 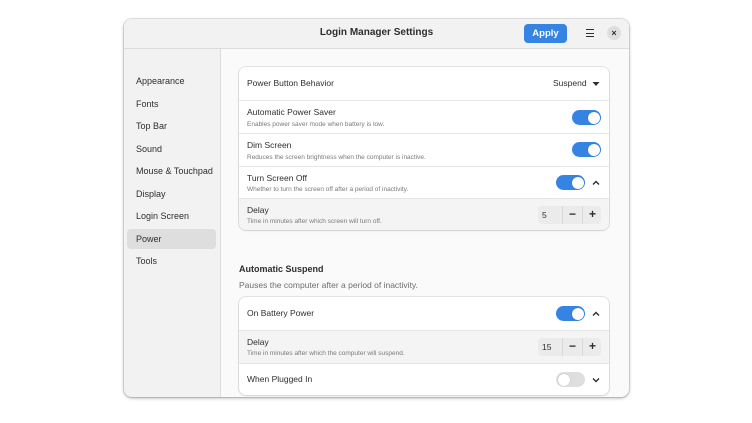 I want to click on power-button-behavior-label: Power Button Behavior, so click(x=290, y=83).